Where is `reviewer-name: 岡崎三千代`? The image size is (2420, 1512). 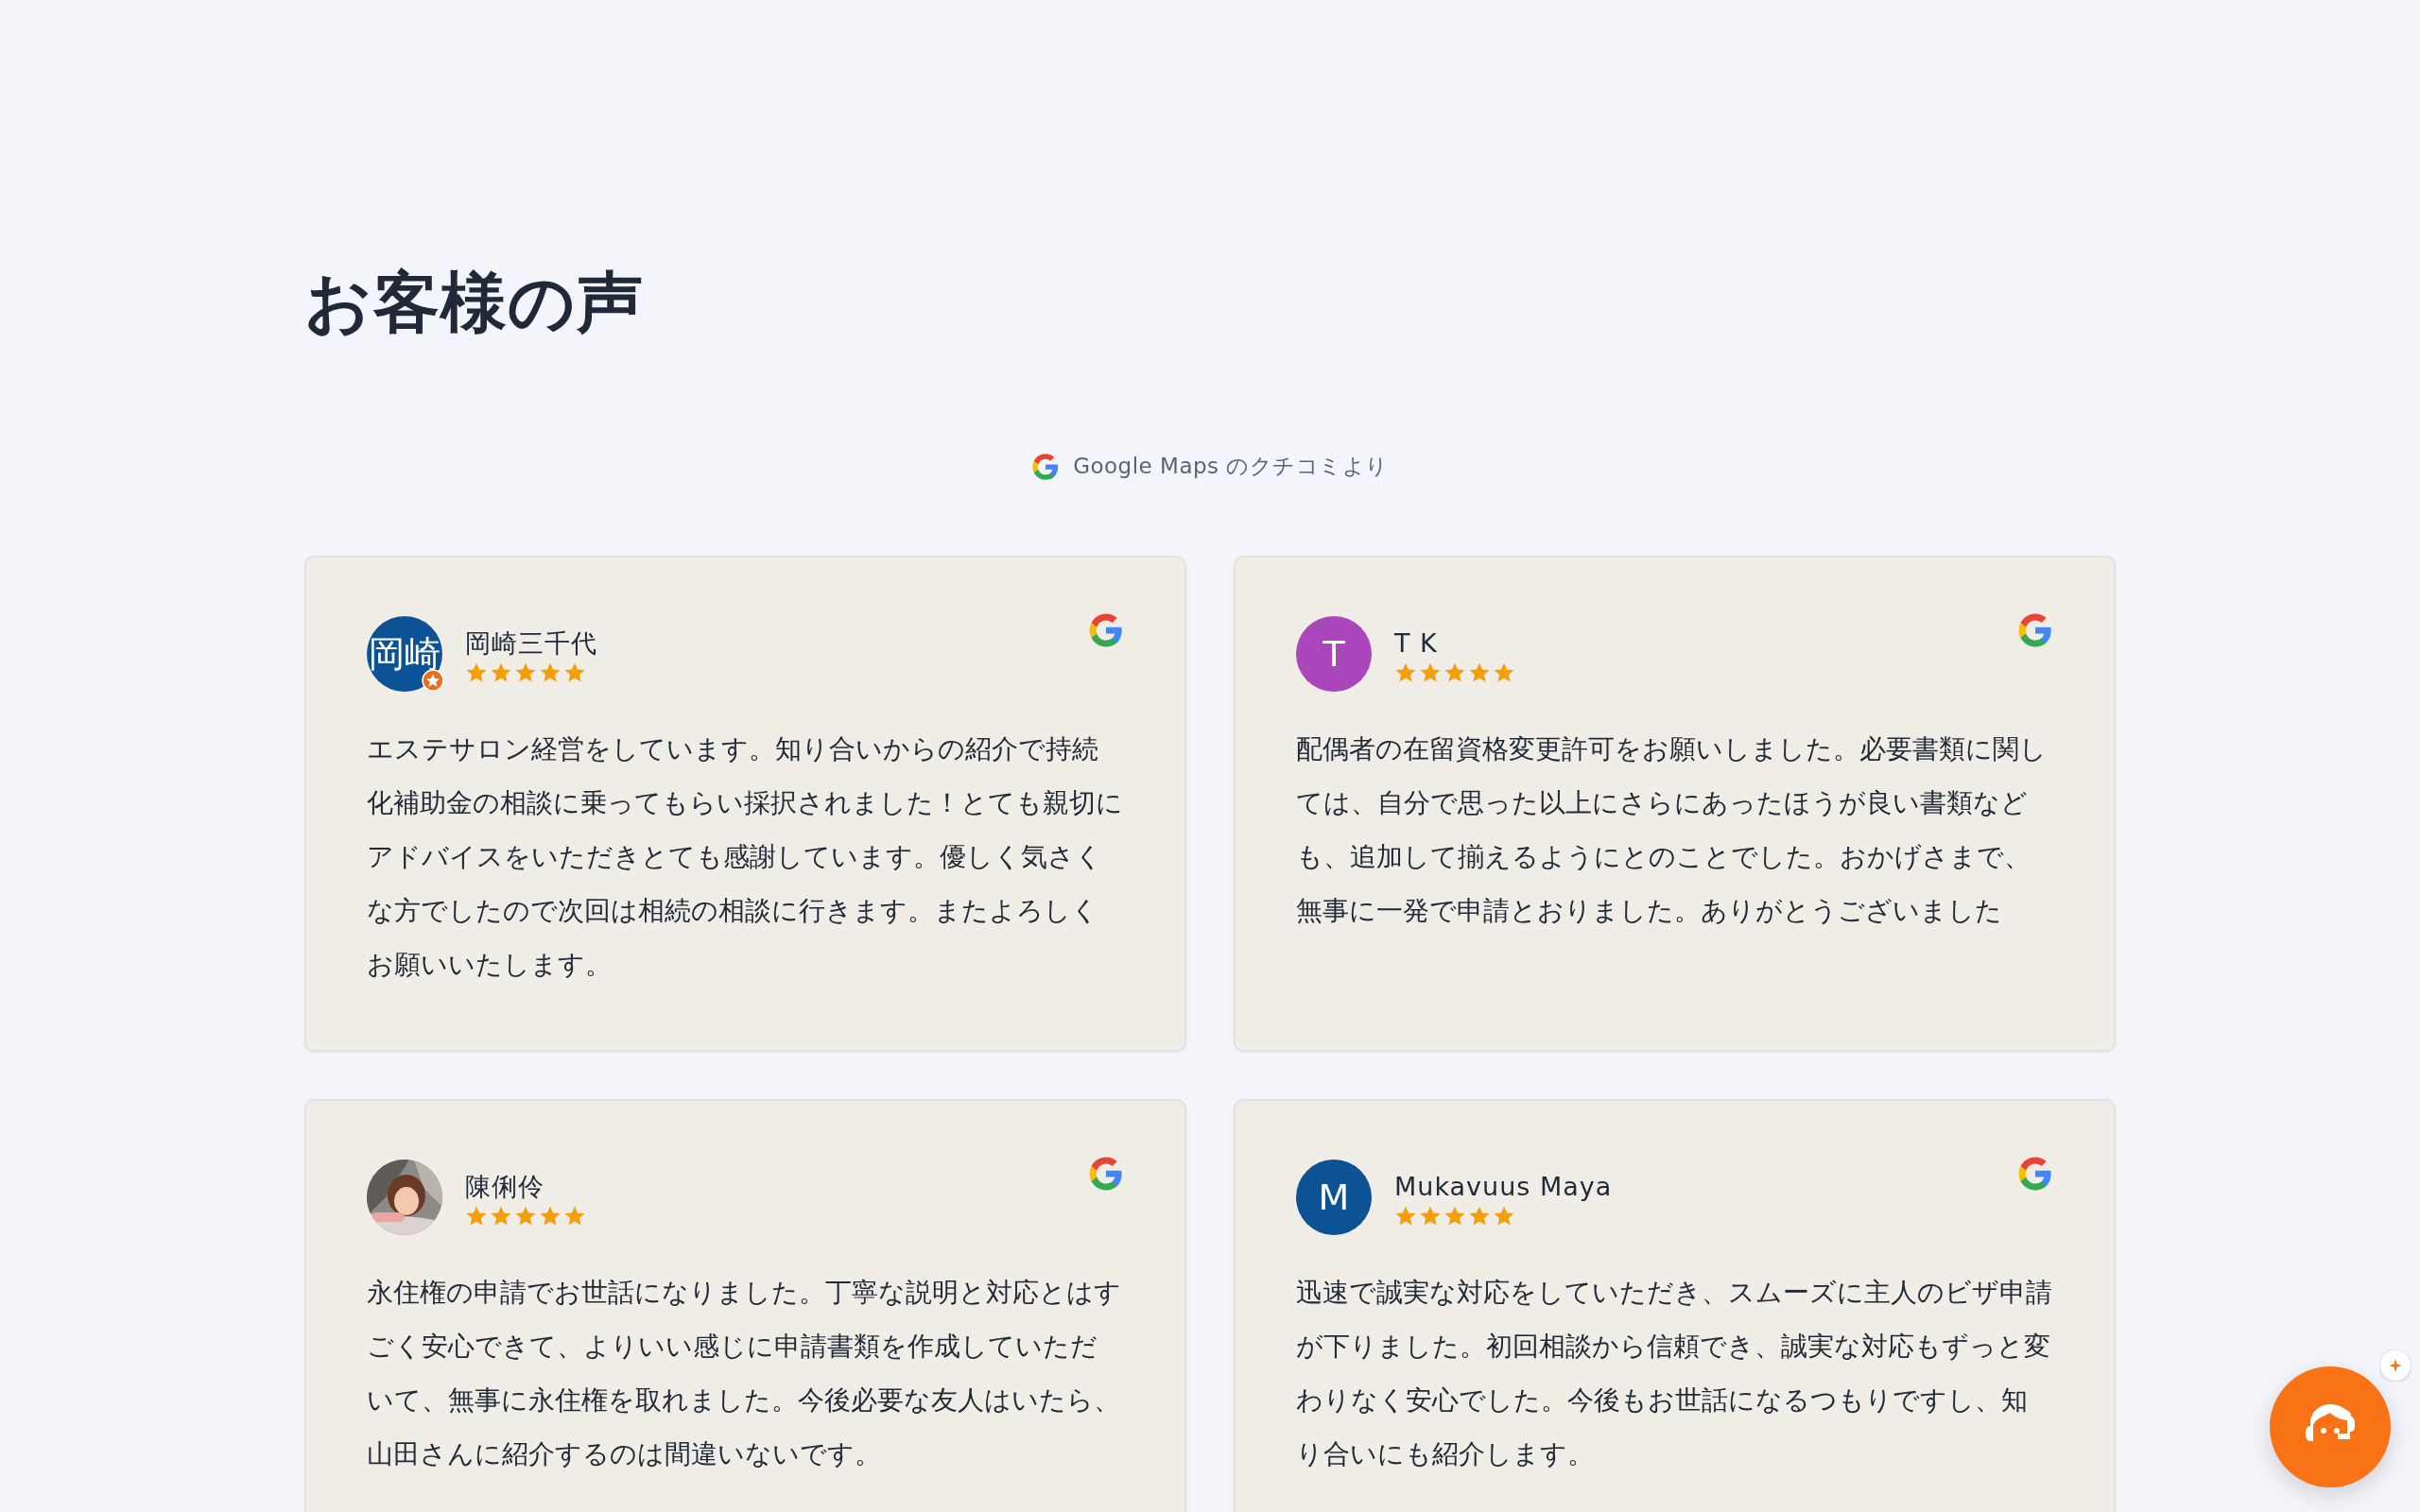
reviewer-name: 岡崎三千代 is located at coordinates (531, 643).